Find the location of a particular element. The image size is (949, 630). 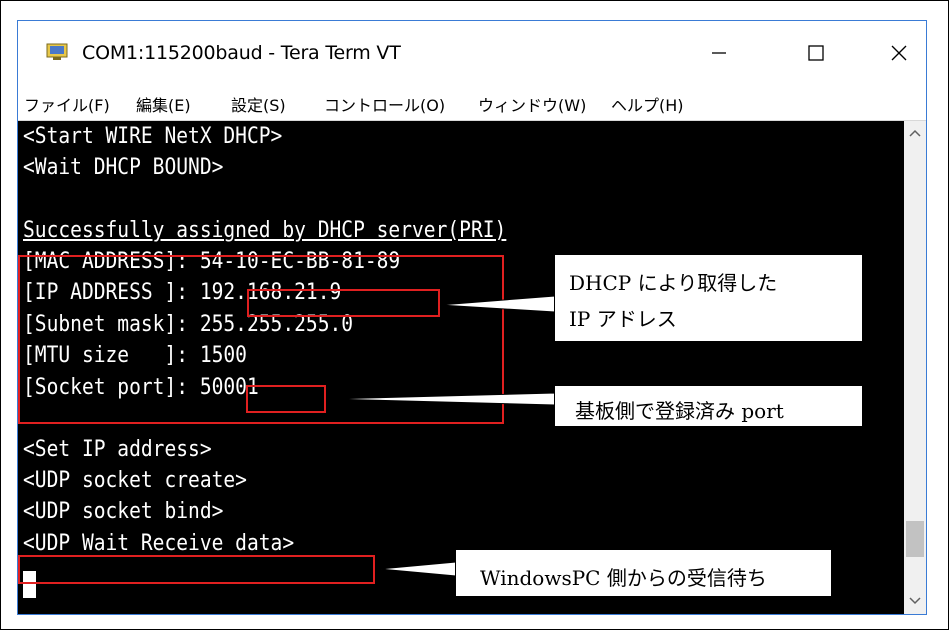

callout-port: 基板側で登録済み port is located at coordinates (708, 406).